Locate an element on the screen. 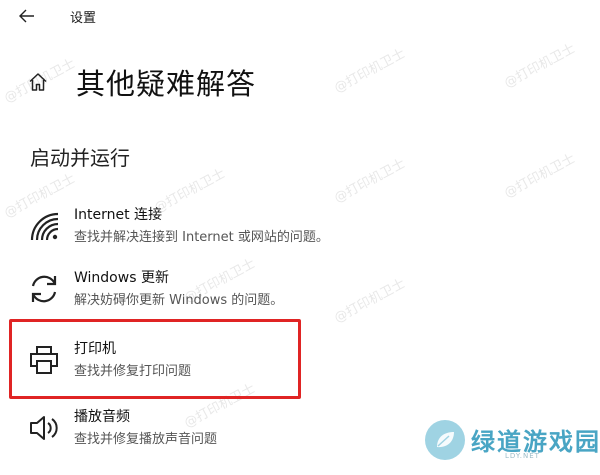 The height and width of the screenshot is (475, 600). troubleshoot-item-windows-update: Windows 更新 解决妨碍你更新 Windows 的问题。 is located at coordinates (234, 292).